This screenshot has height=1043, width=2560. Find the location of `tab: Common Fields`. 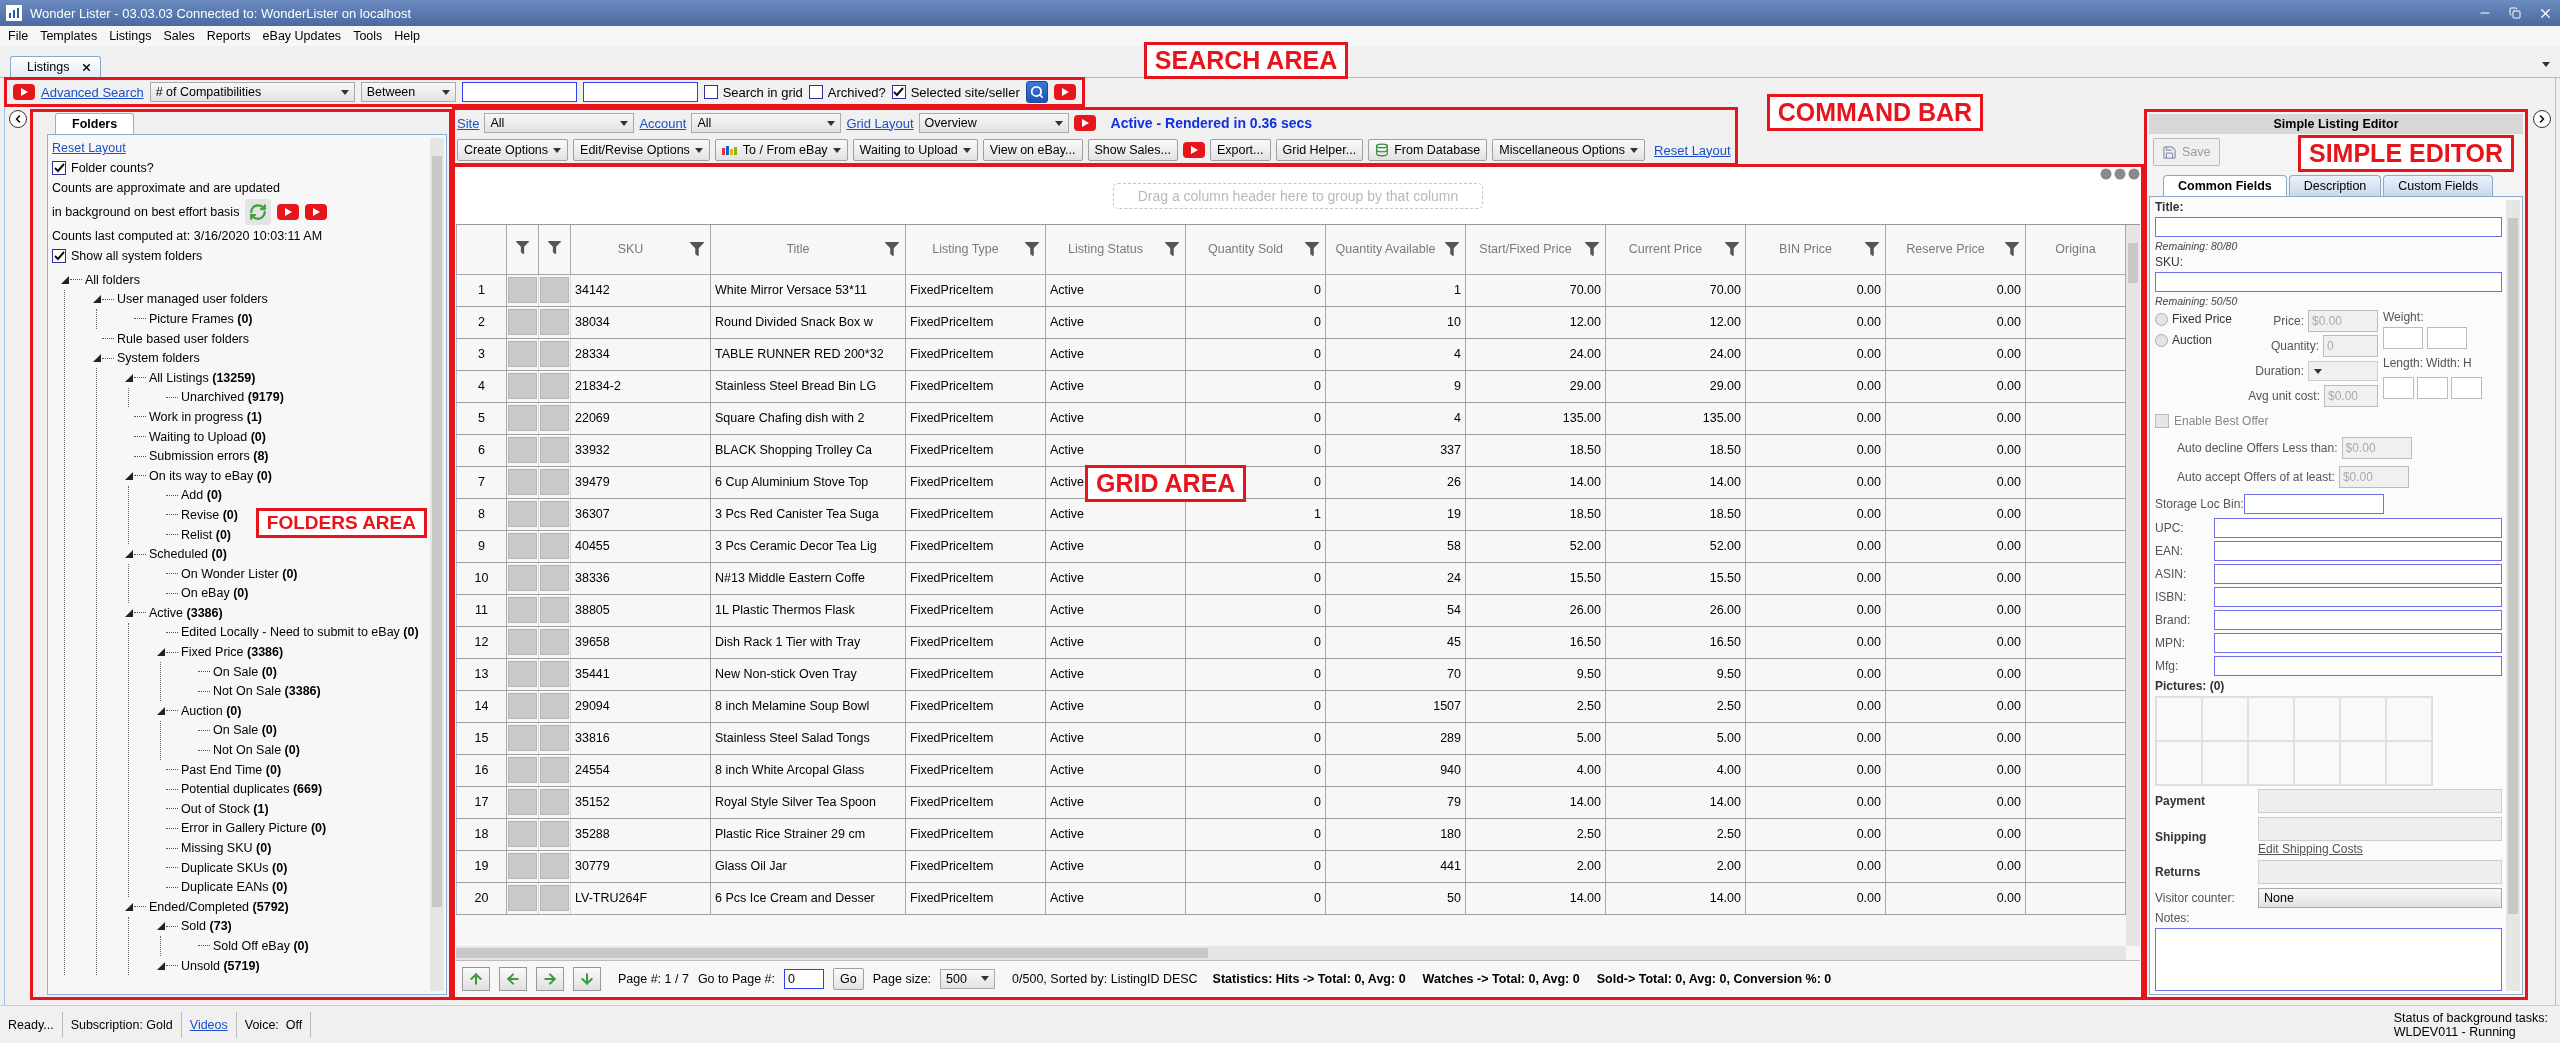

tab: Common Fields is located at coordinates (2225, 185).